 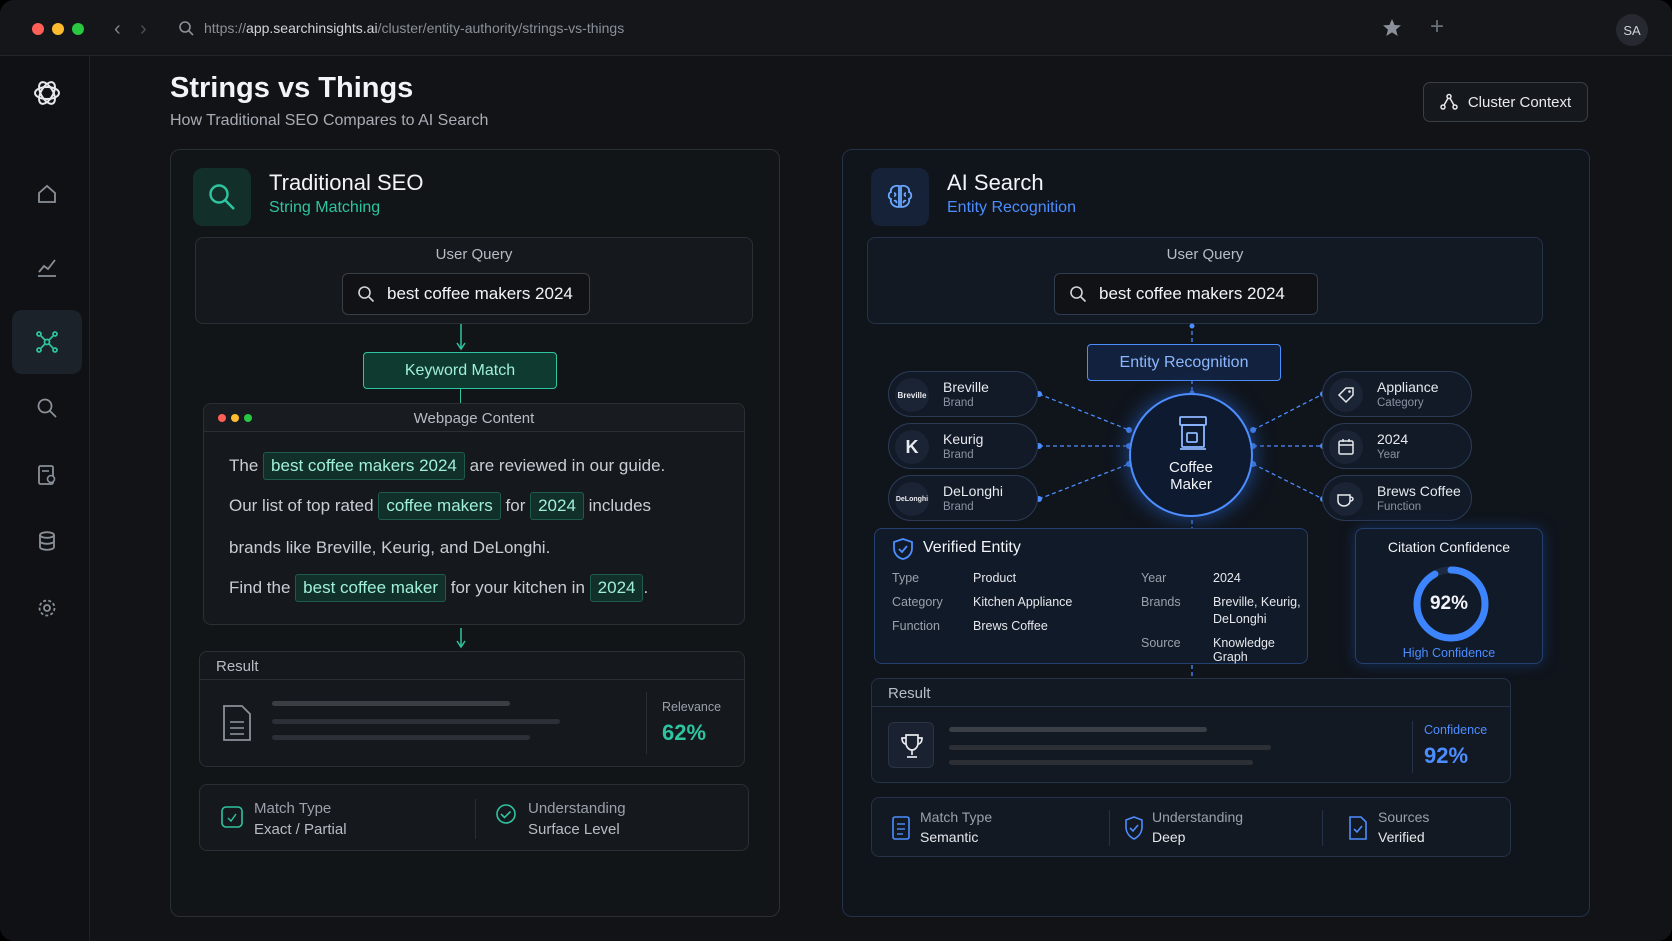 I want to click on result-box: Result Relevance 62%, so click(x=472, y=709).